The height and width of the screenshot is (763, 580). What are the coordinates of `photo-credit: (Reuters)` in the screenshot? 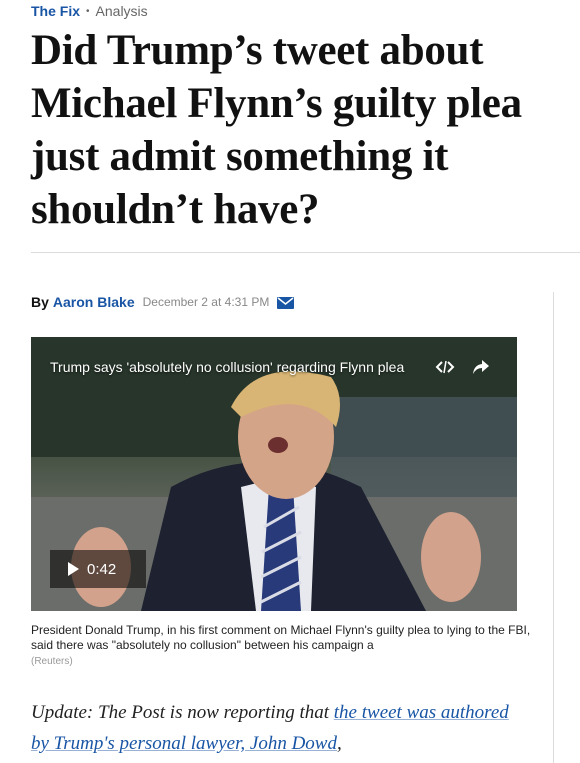 It's located at (52, 661).